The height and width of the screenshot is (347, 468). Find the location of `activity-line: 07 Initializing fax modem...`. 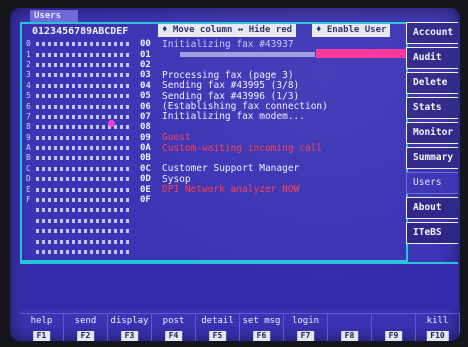

activity-line: 07 Initializing fax modem... is located at coordinates (274, 117).